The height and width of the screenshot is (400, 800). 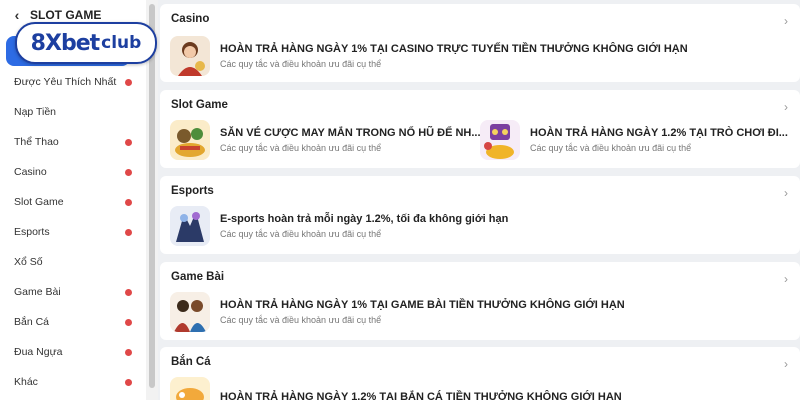 I want to click on logo-text: 8Xbet, so click(x=65, y=43).